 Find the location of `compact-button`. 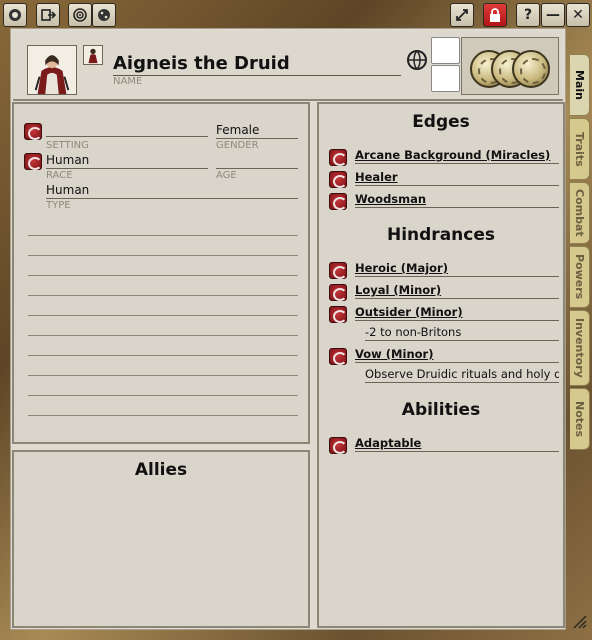

compact-button is located at coordinates (462, 15).